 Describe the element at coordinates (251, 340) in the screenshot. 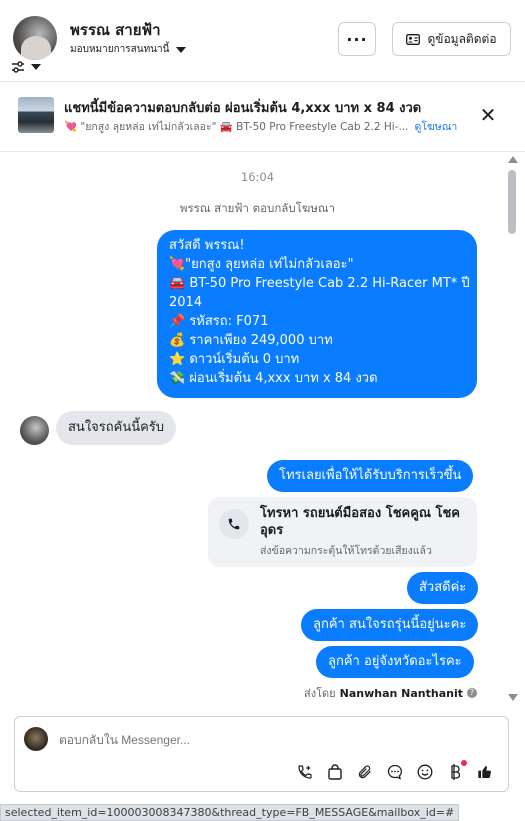

I see `message-line: 💰 ราคาเพียง 249,000 บาท` at that location.